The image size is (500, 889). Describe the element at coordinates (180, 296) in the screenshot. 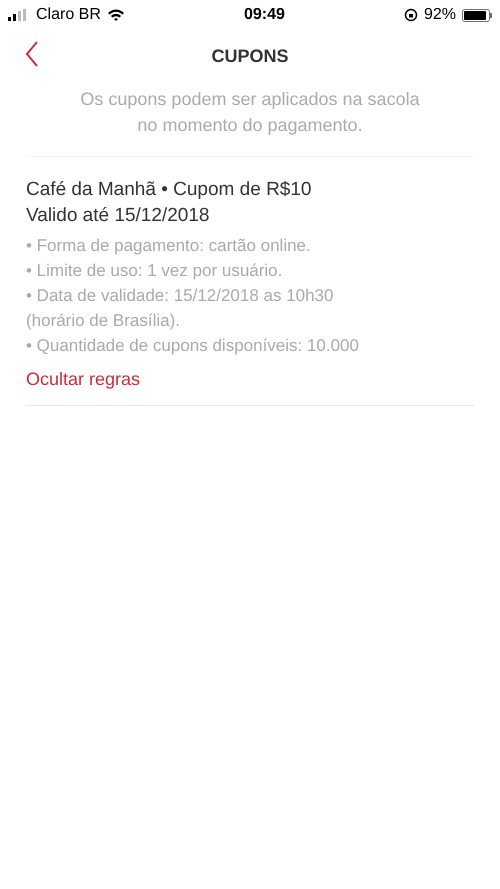

I see `rule-text: • Data de validade: 15/12/2018 as 10h30` at that location.